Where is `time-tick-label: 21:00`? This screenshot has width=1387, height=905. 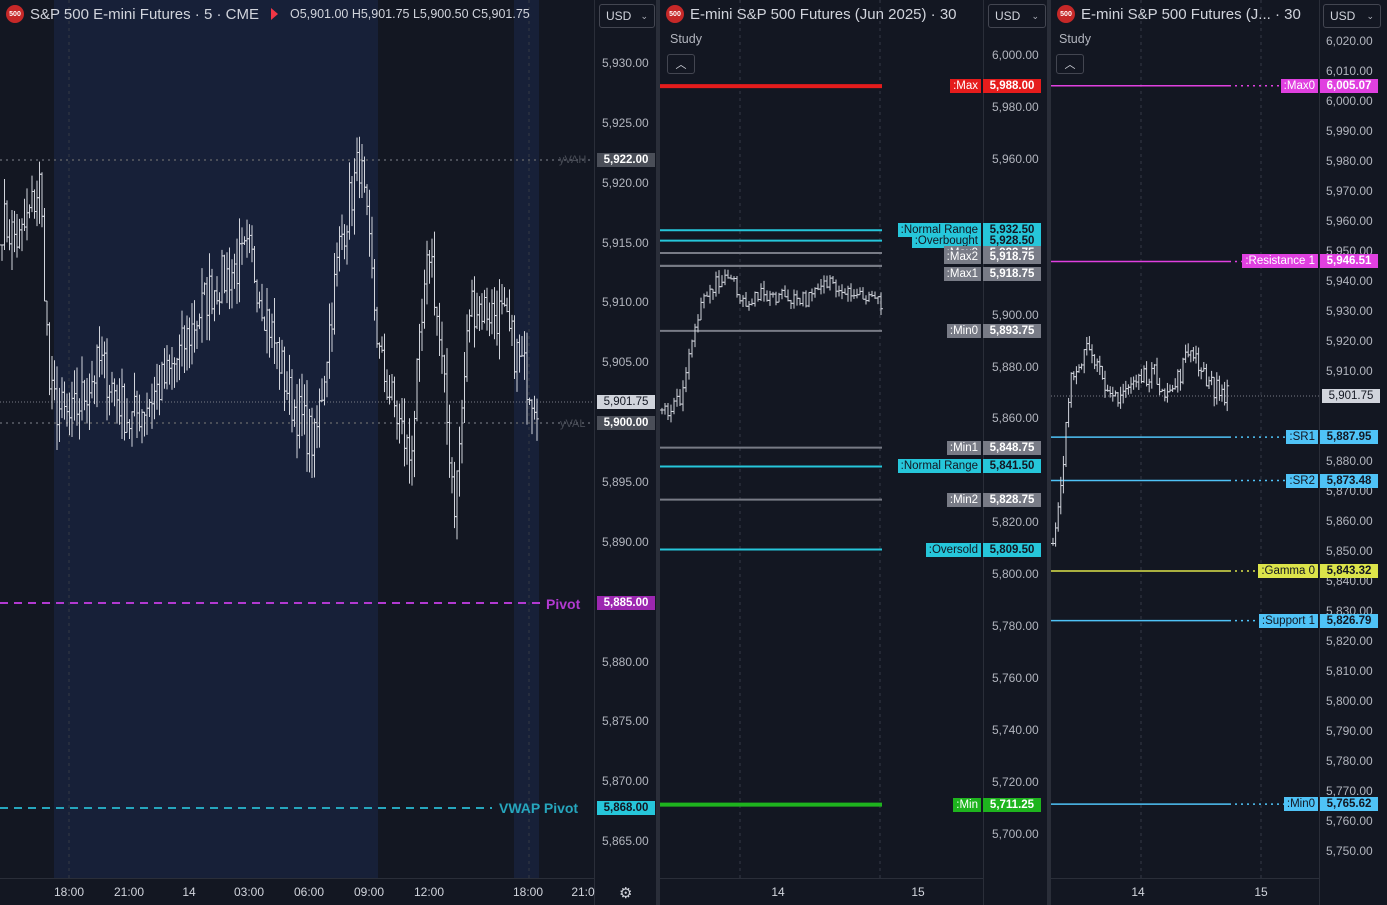
time-tick-label: 21:00 is located at coordinates (129, 892).